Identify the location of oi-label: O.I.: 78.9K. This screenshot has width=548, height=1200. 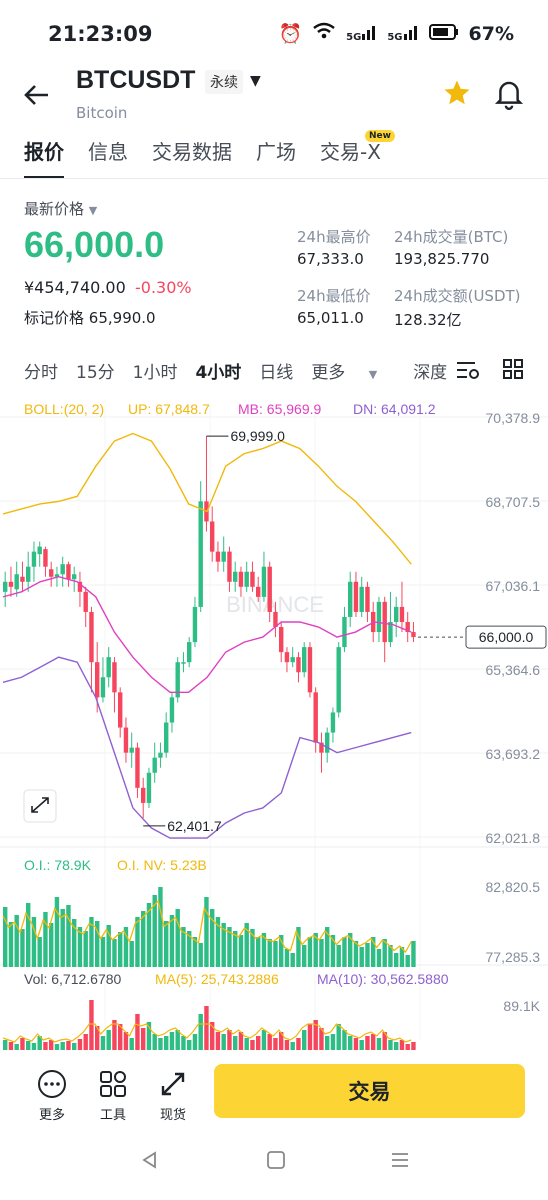
(58, 865).